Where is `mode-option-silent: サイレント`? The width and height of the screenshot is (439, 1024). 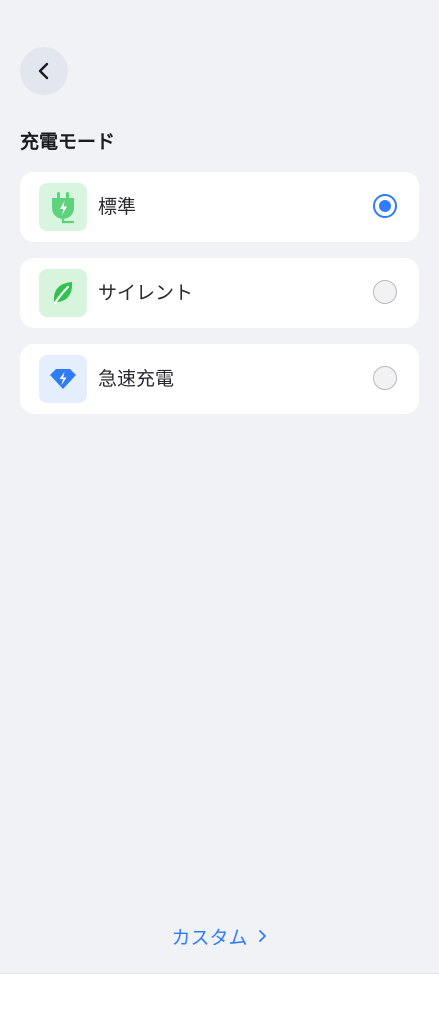
mode-option-silent: サイレント is located at coordinates (219, 293).